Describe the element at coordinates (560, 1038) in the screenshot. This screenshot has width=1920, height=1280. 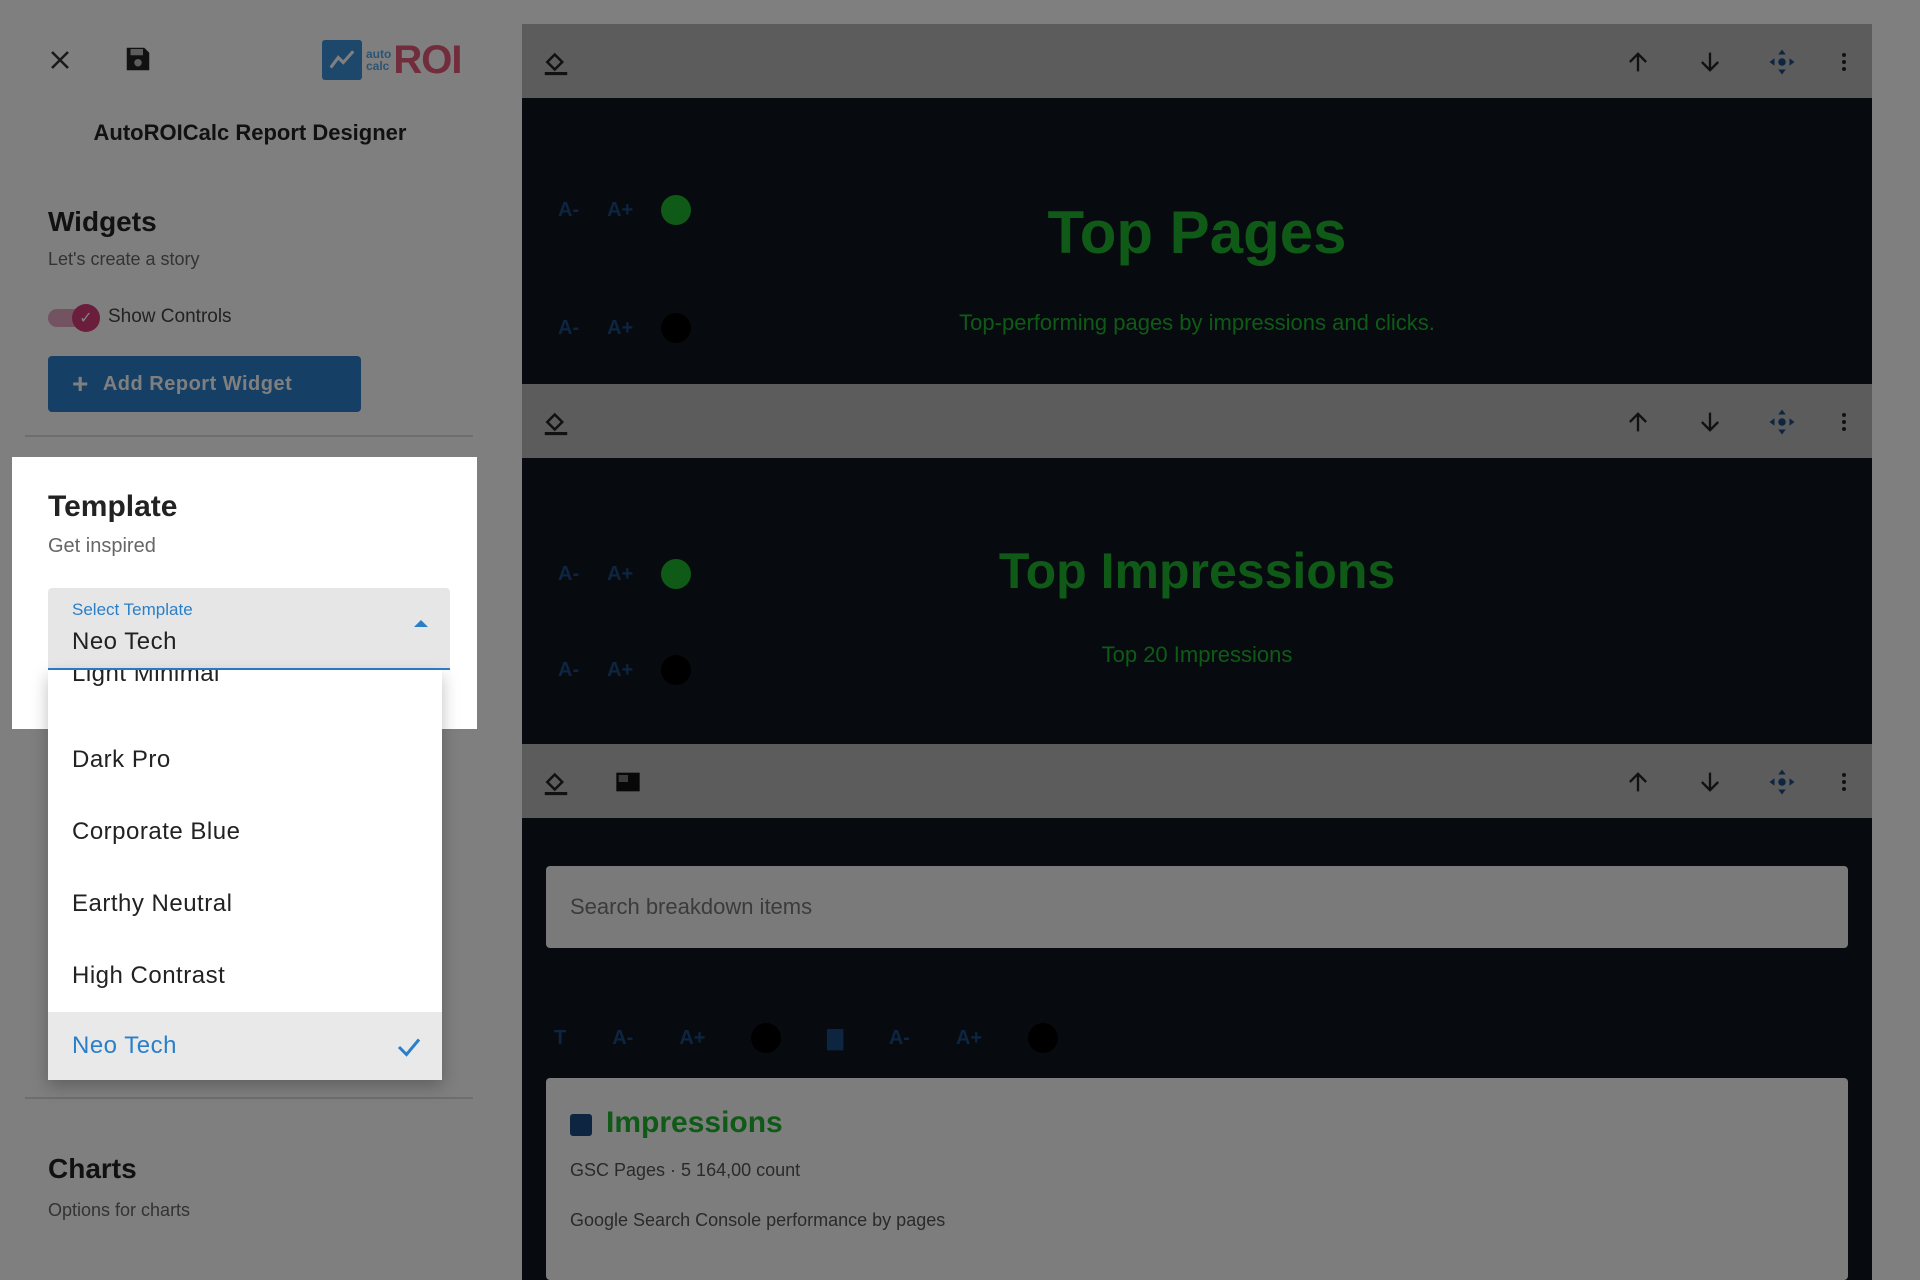
I see `text-style-button: T` at that location.